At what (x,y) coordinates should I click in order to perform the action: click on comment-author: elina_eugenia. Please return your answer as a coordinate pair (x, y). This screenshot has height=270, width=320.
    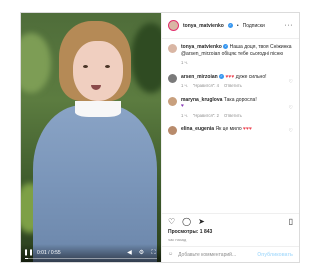
    Looking at the image, I should click on (197, 129).